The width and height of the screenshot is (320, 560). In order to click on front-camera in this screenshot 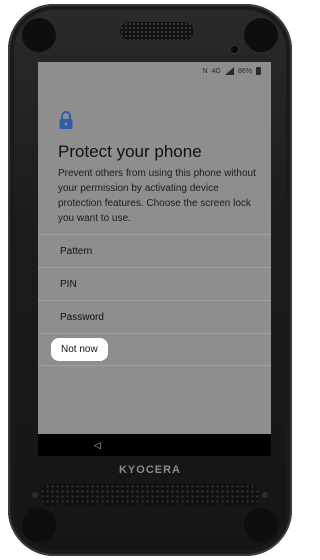, I will do `click(234, 49)`.